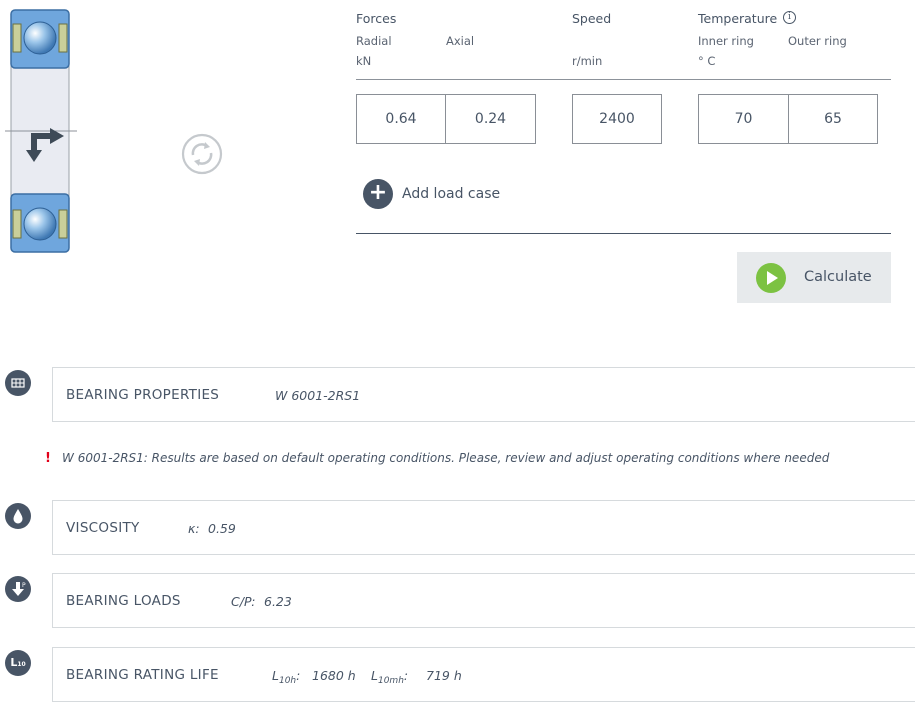 This screenshot has height=702, width=915. What do you see at coordinates (142, 675) in the screenshot?
I see `bearing-rating-life-title: BEARING RATING LIFE` at bounding box center [142, 675].